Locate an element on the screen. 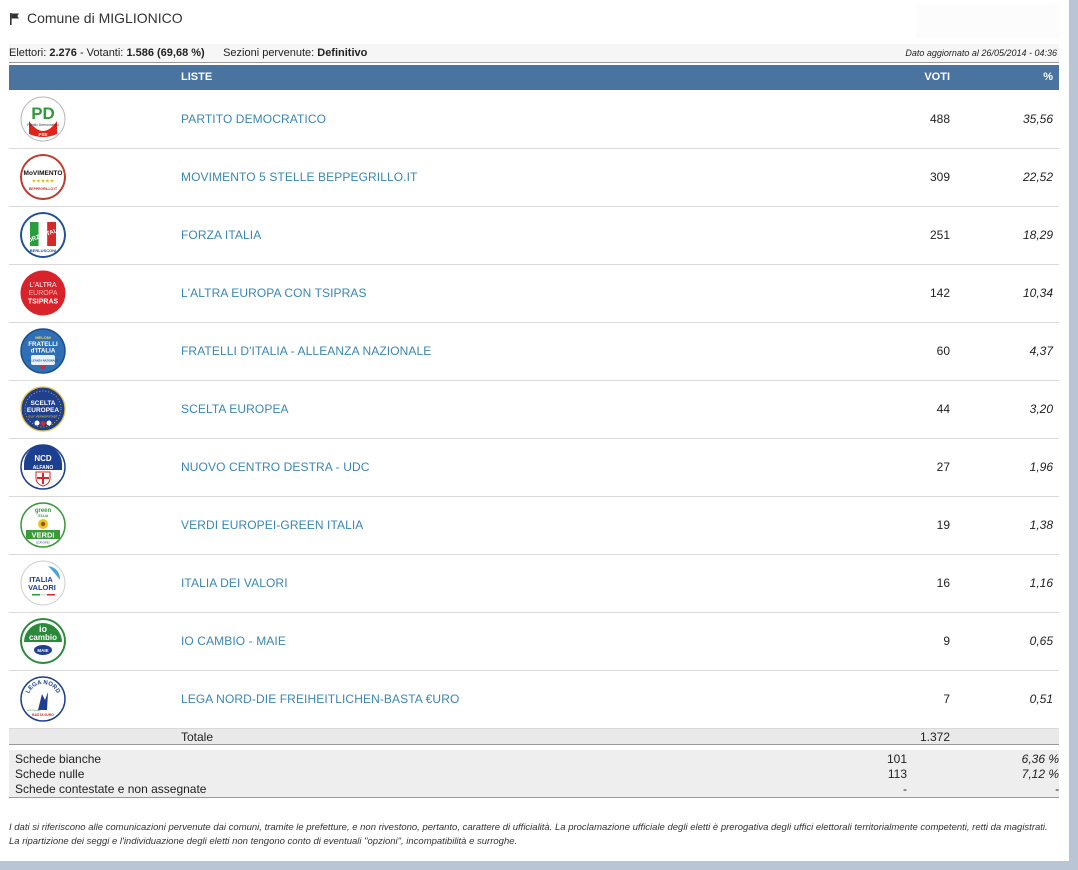 The image size is (1078, 870). elettori-value: 2.276 is located at coordinates (63, 53).